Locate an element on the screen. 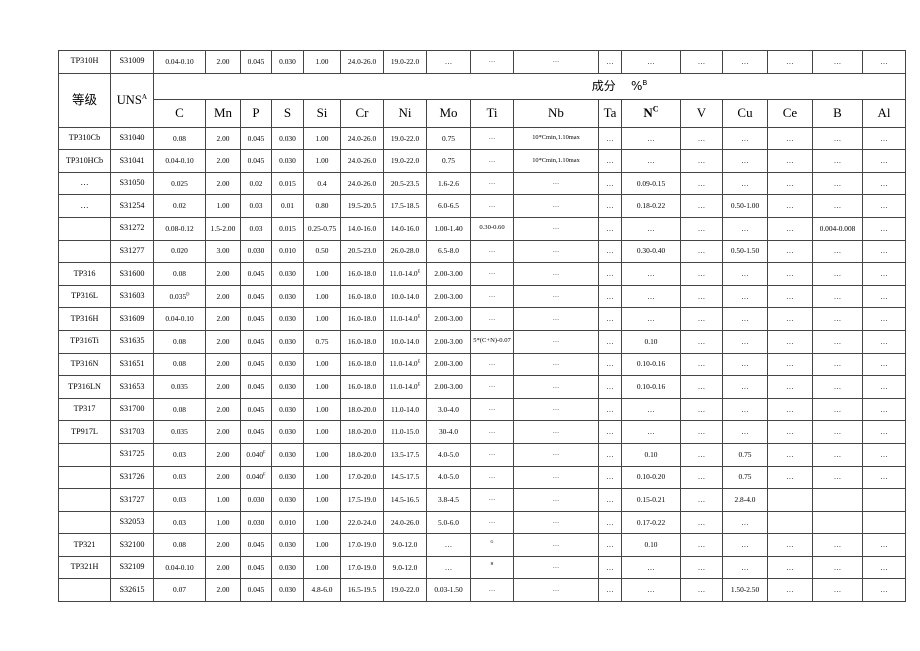  cell-mo: 5.0-6.0 is located at coordinates (448, 522).